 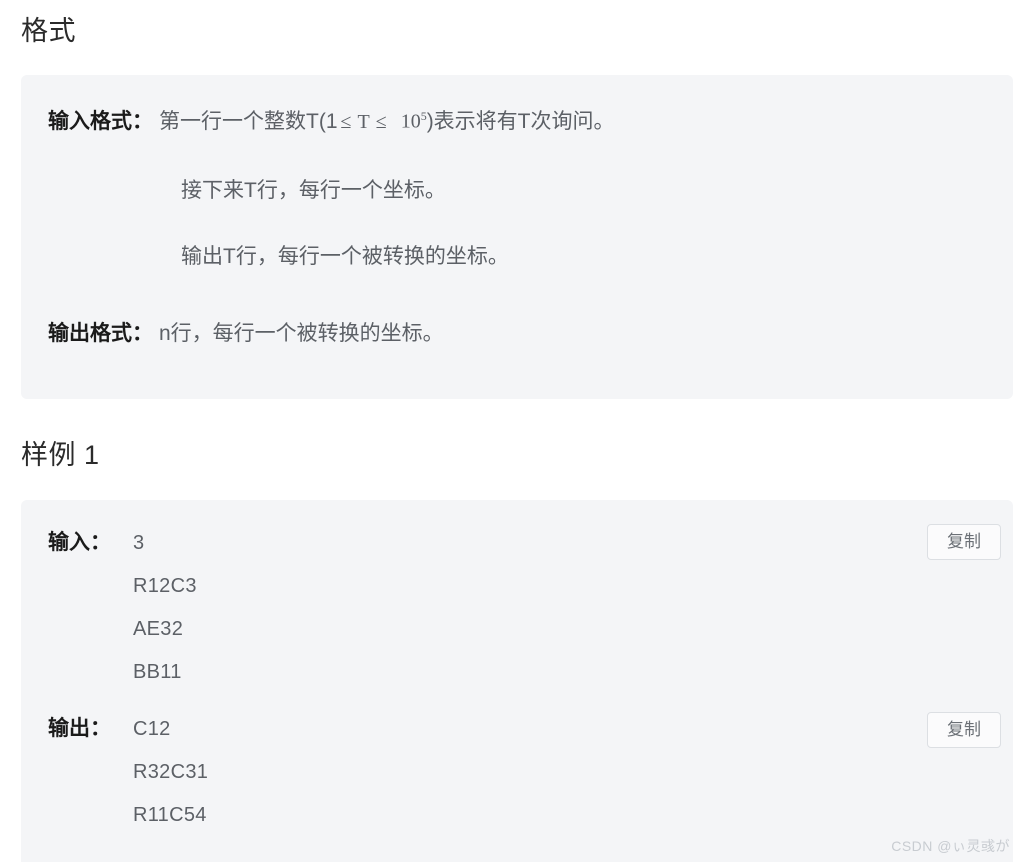 What do you see at coordinates (158, 629) in the screenshot?
I see `sample-input-line: AE32` at bounding box center [158, 629].